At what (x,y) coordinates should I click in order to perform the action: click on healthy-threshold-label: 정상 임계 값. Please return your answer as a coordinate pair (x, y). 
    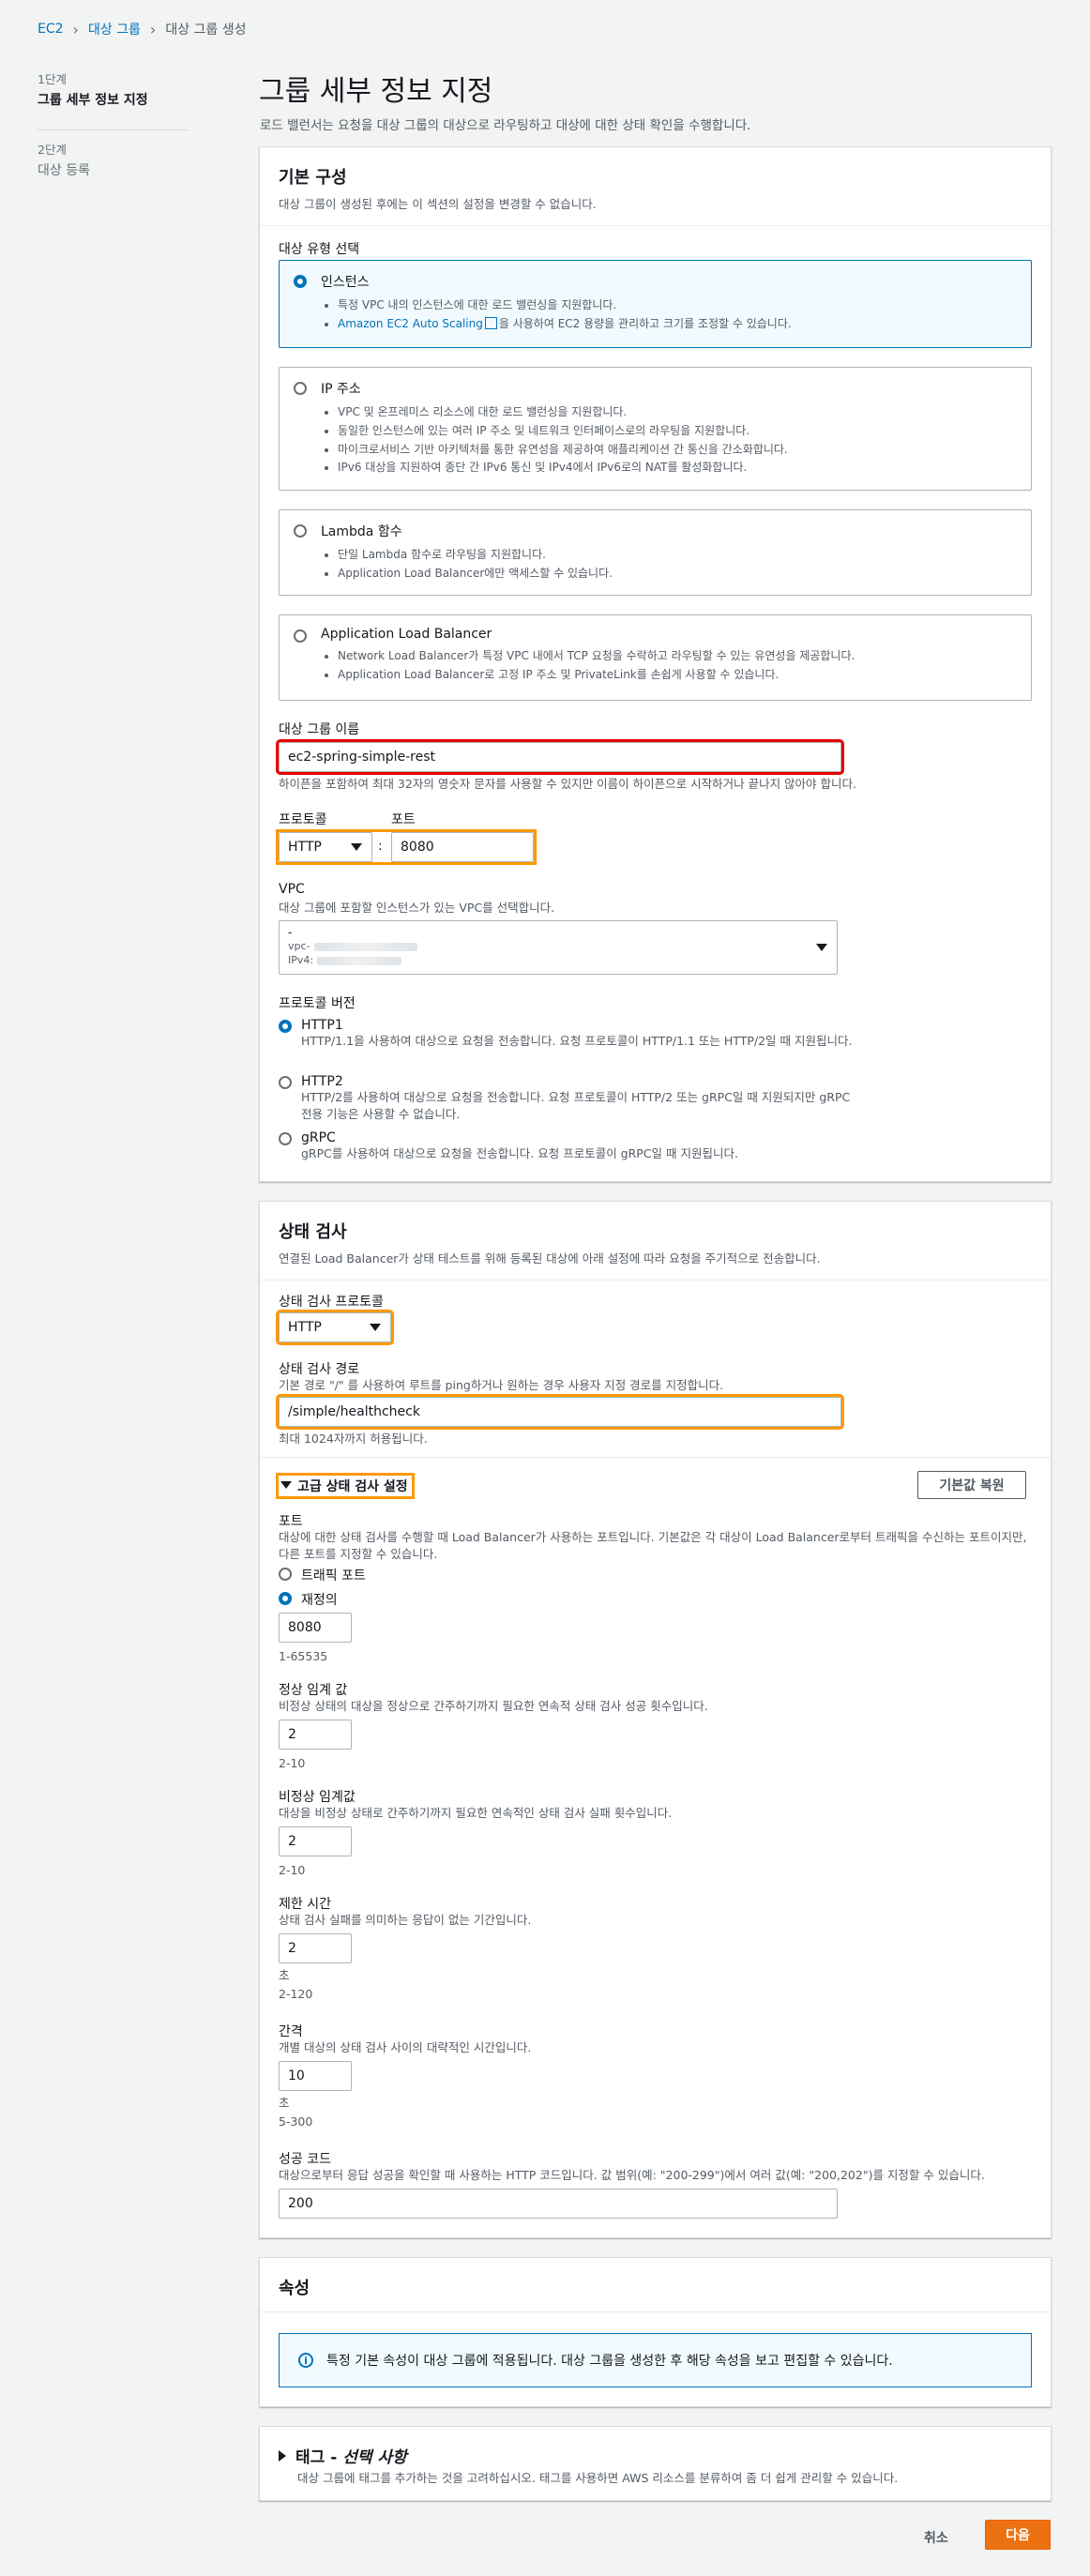
    Looking at the image, I should click on (313, 1690).